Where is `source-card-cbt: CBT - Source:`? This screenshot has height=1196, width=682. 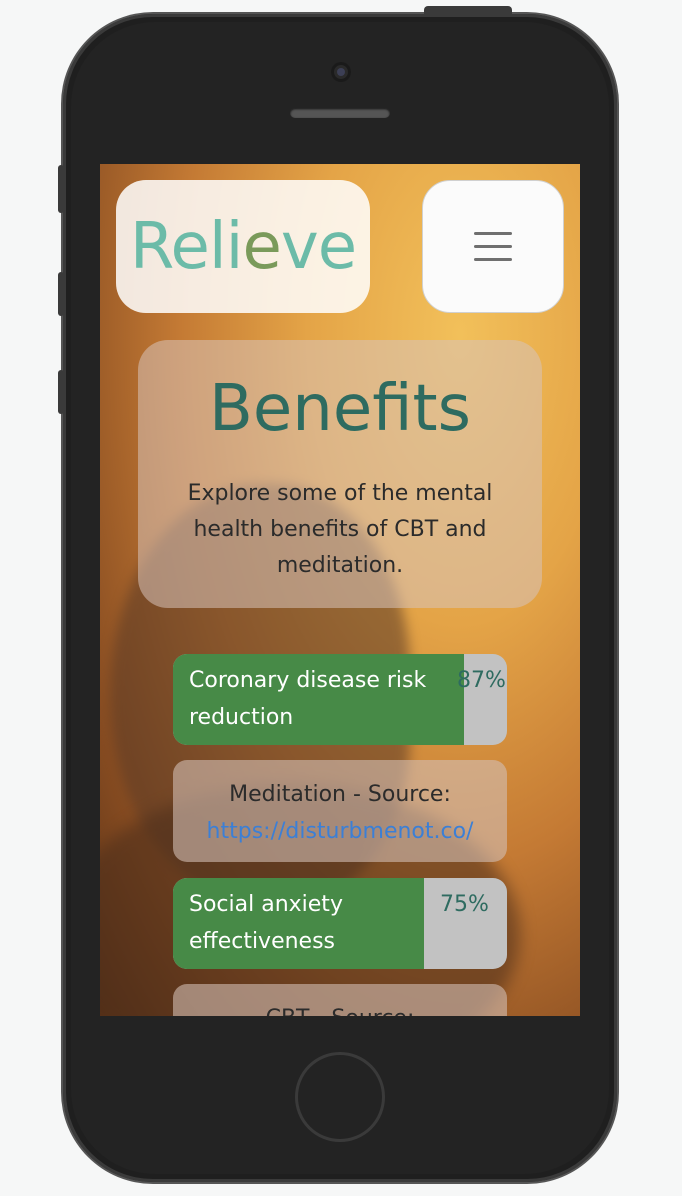
source-card-cbt: CBT - Source: is located at coordinates (340, 1000).